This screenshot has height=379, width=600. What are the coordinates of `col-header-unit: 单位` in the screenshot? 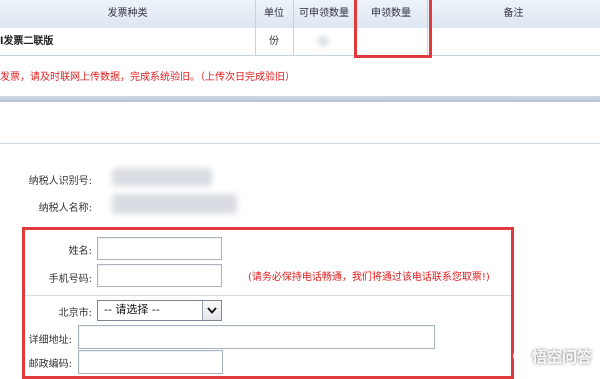 It's located at (274, 13).